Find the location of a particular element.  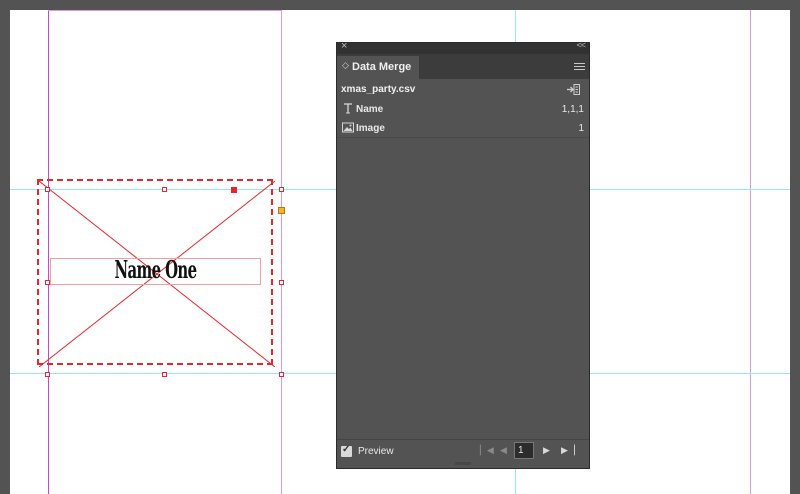

field-value: 1 is located at coordinates (581, 128).